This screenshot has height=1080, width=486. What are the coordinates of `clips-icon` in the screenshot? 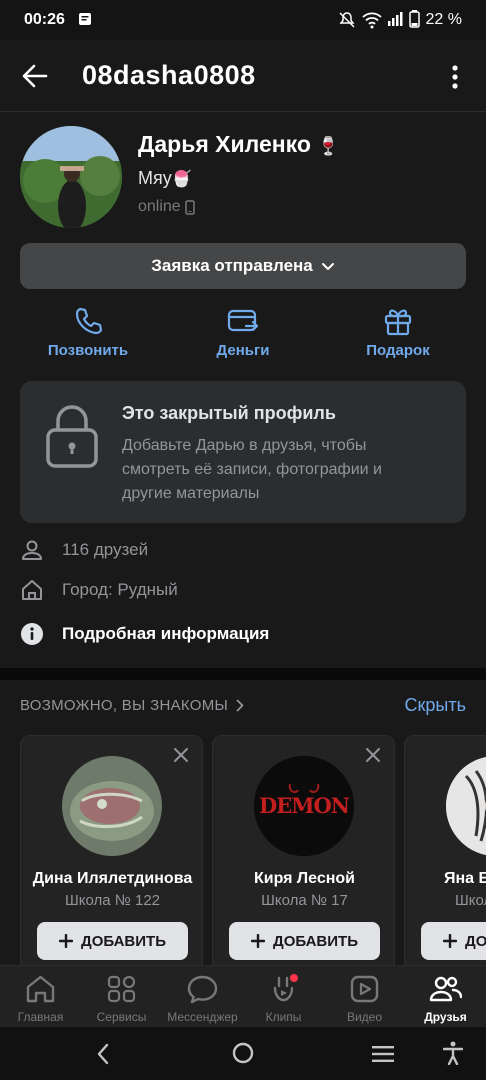 It's located at (283, 989).